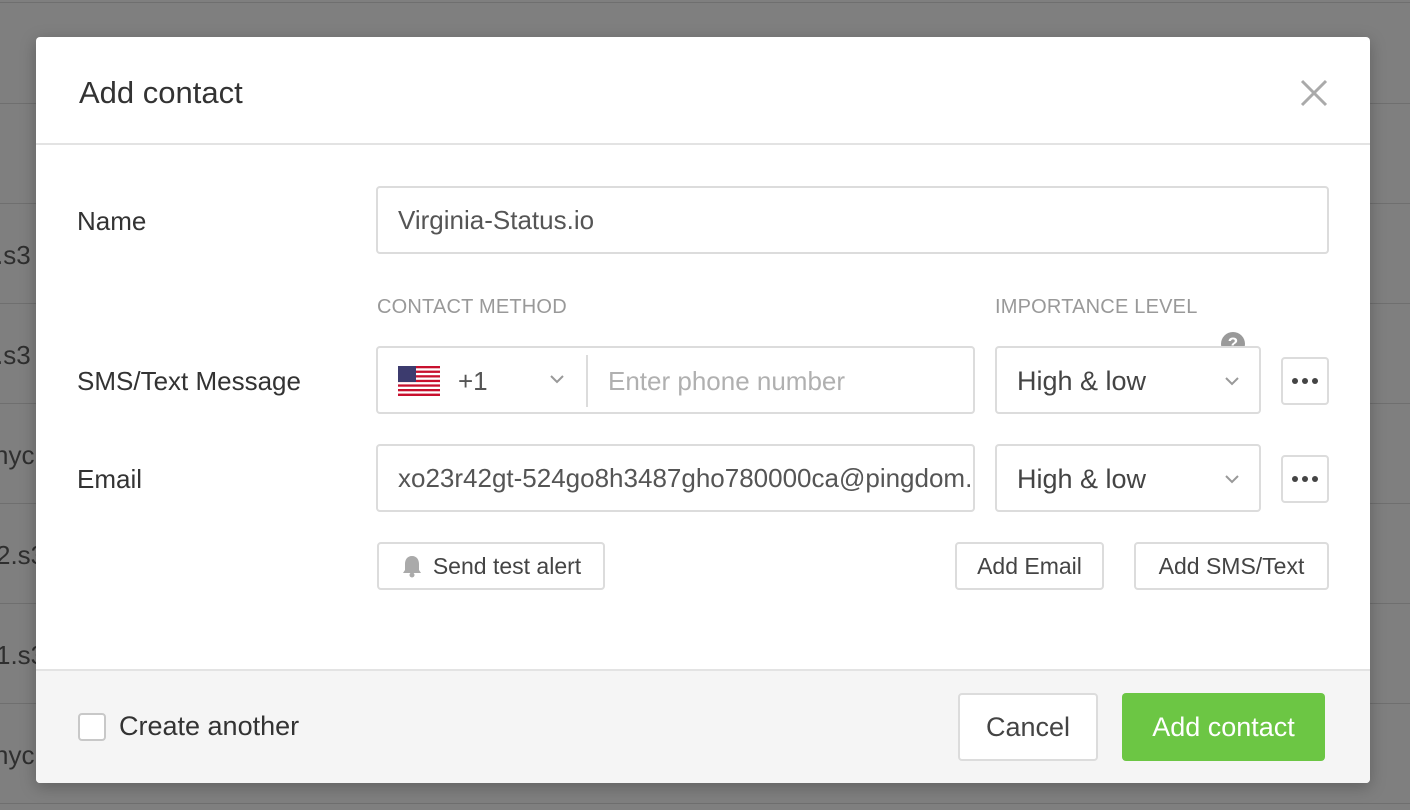 The image size is (1410, 810). I want to click on importance-level-header: IMPORTANCE LEVEL, so click(1096, 307).